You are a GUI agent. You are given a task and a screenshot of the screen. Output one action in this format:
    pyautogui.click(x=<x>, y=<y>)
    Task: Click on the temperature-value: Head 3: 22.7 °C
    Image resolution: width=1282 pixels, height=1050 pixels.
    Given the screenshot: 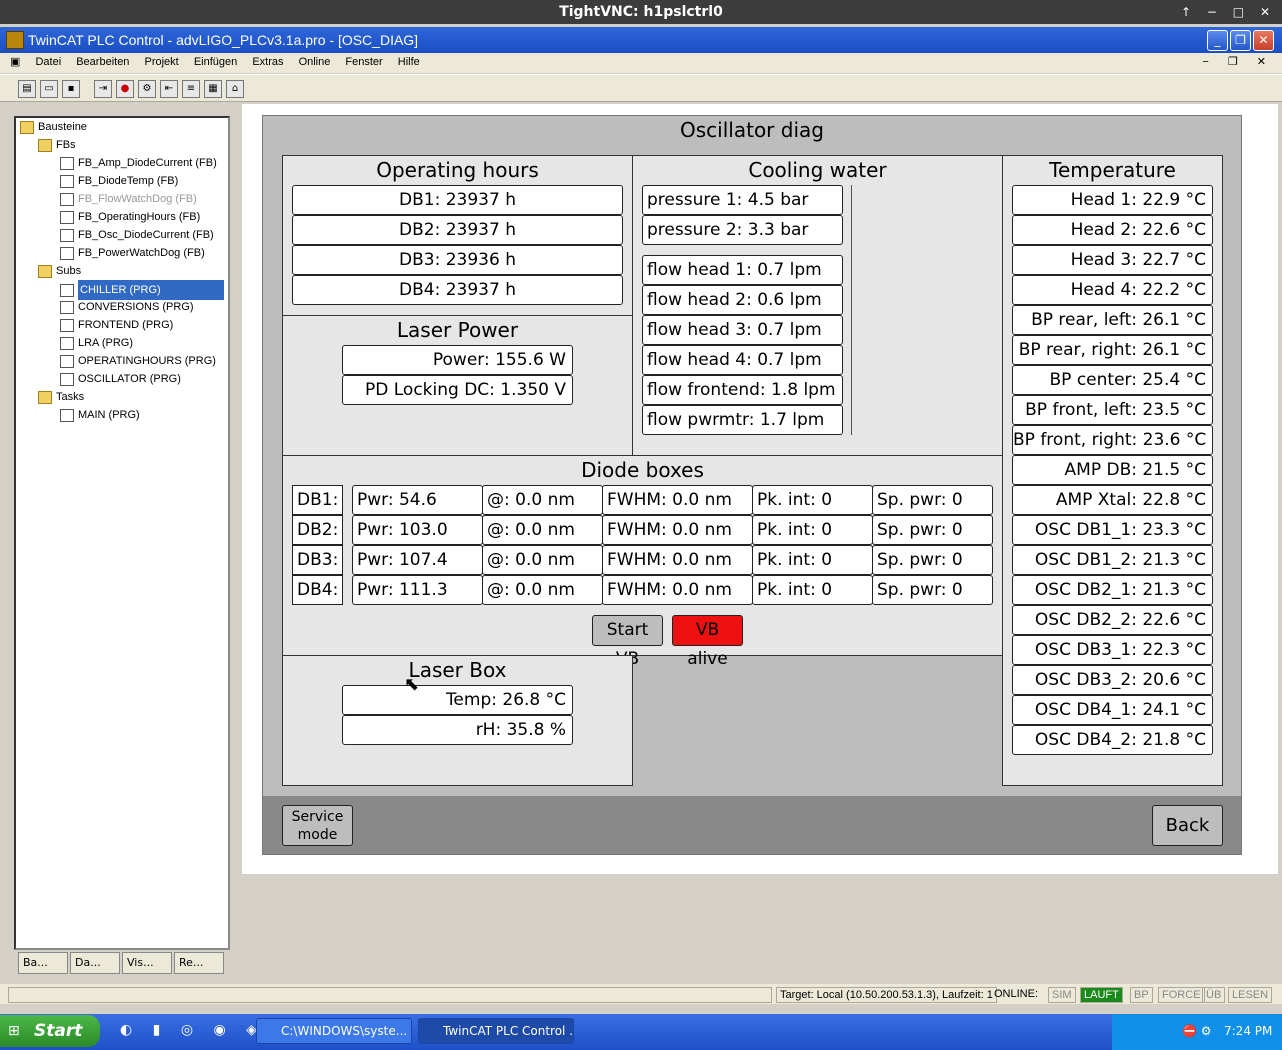 What is the action you would take?
    pyautogui.click(x=1112, y=260)
    